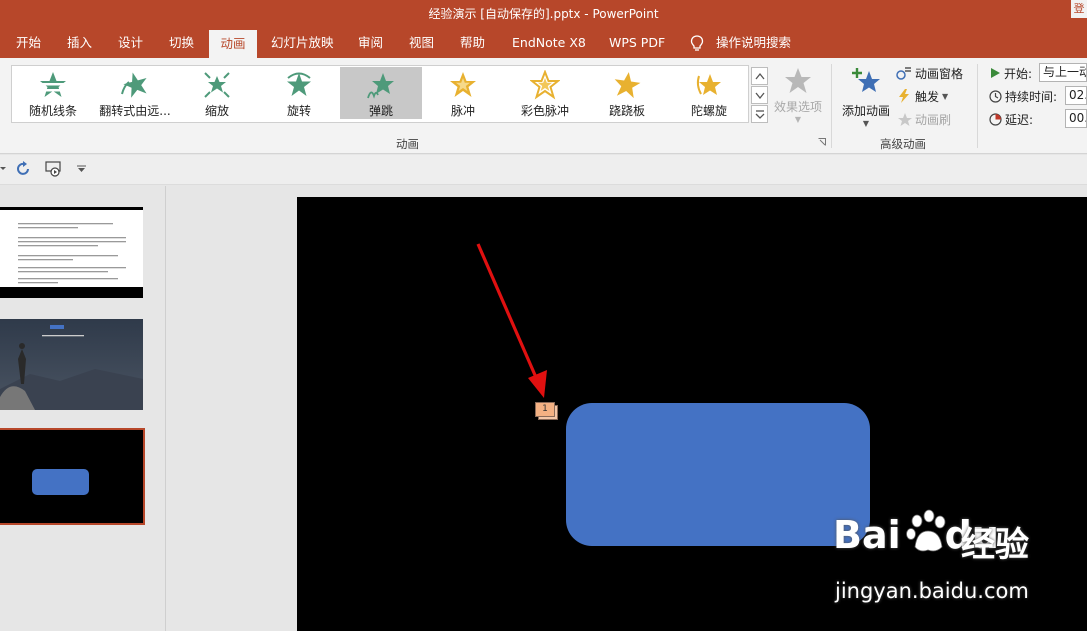  I want to click on animation-pane-icon, so click(903, 73).